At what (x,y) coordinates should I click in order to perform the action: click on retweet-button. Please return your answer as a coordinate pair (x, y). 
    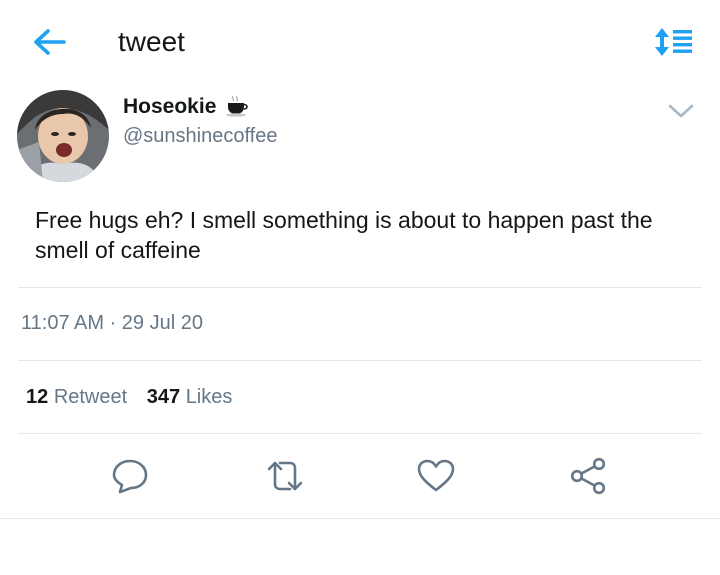
    Looking at the image, I should click on (285, 476).